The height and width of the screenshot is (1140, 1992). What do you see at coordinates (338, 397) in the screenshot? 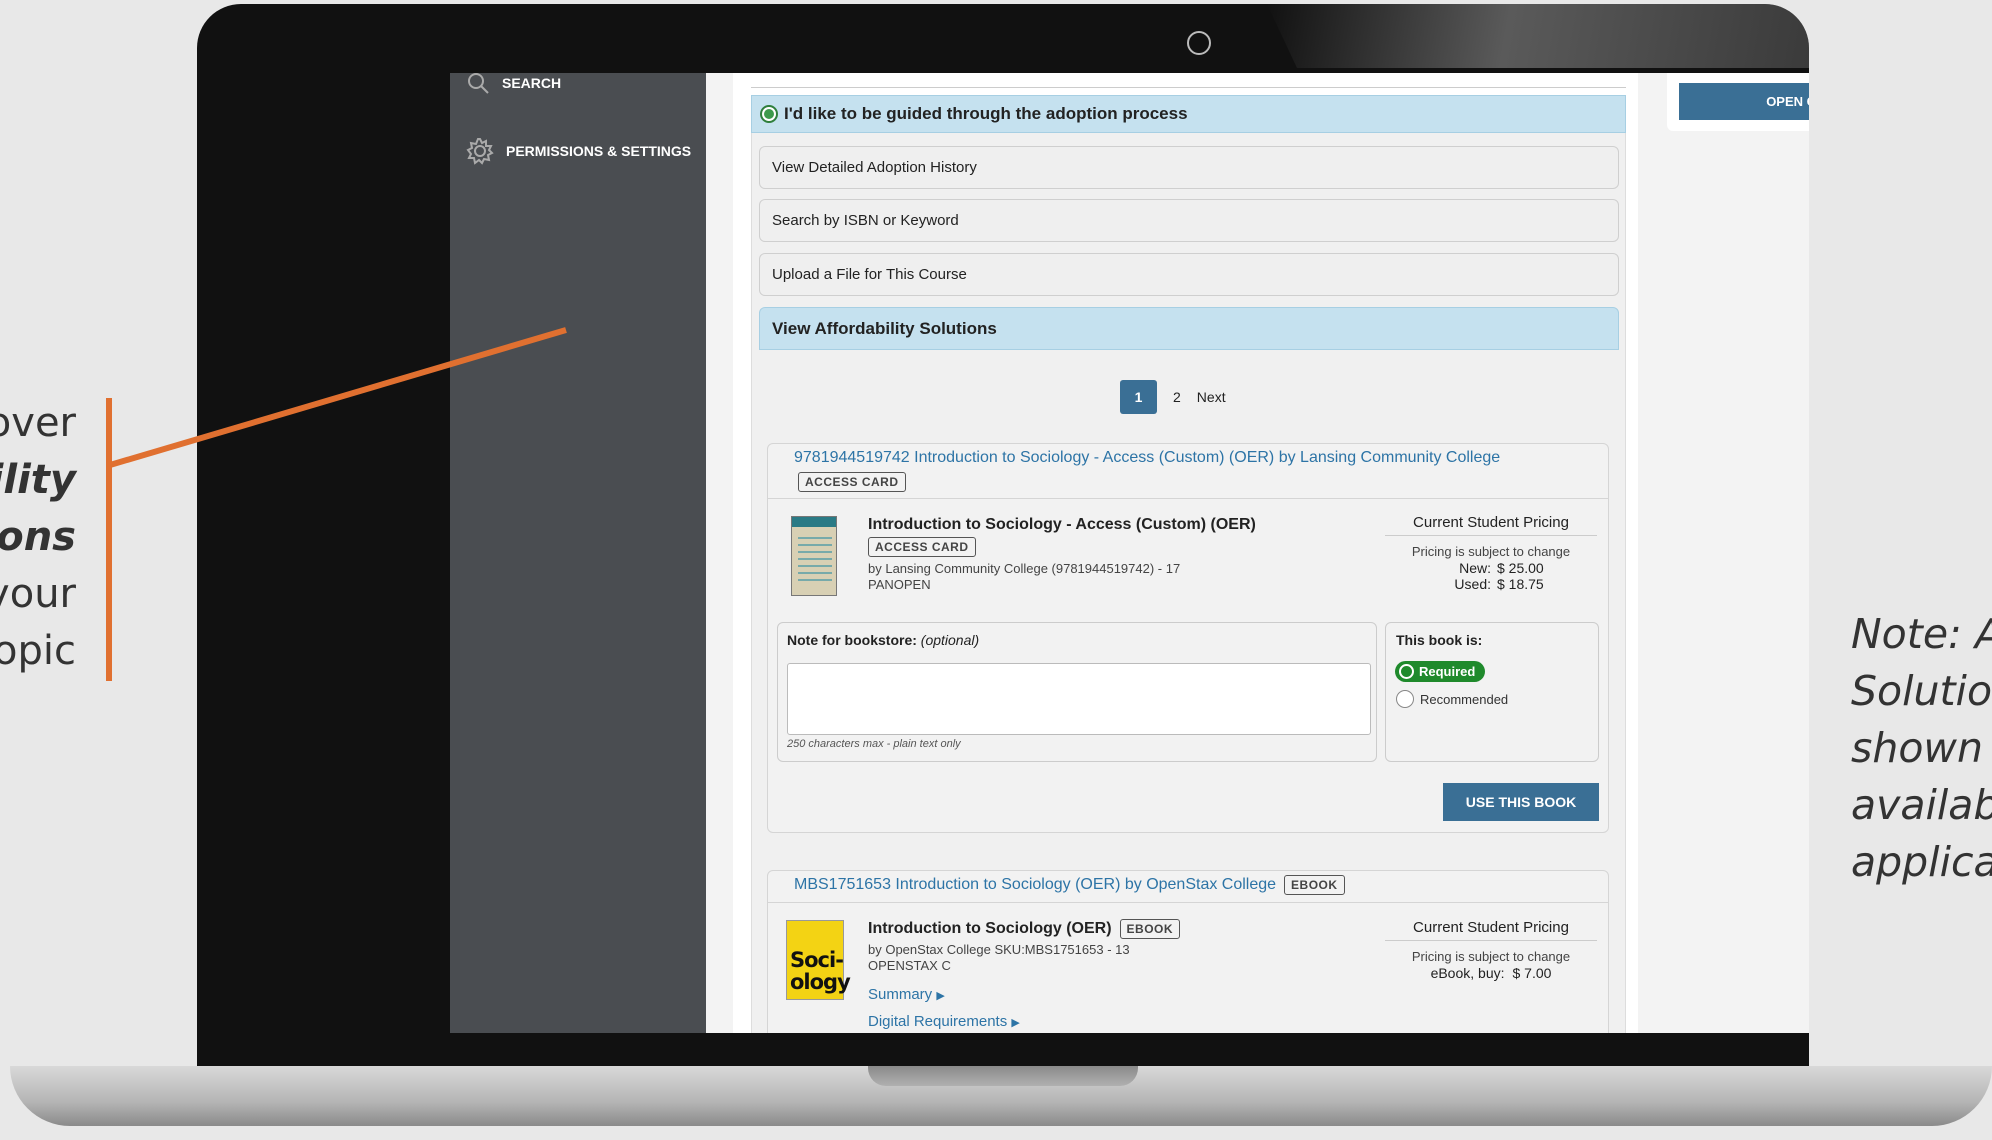
I see `annotation-pointer-line` at bounding box center [338, 397].